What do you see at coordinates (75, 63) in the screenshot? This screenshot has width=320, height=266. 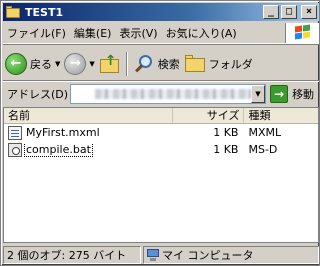 I see `forward-arrow-icon: →` at bounding box center [75, 63].